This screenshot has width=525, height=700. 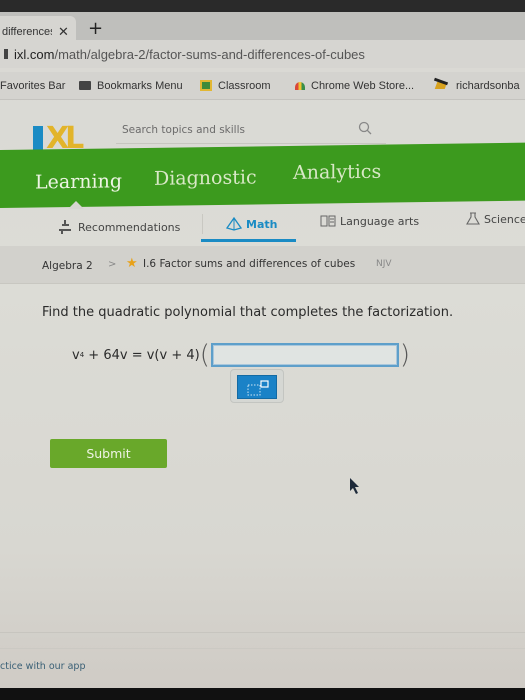 I want to click on bookmark-bookmarks-menu: Bookmarks Menu, so click(x=131, y=86).